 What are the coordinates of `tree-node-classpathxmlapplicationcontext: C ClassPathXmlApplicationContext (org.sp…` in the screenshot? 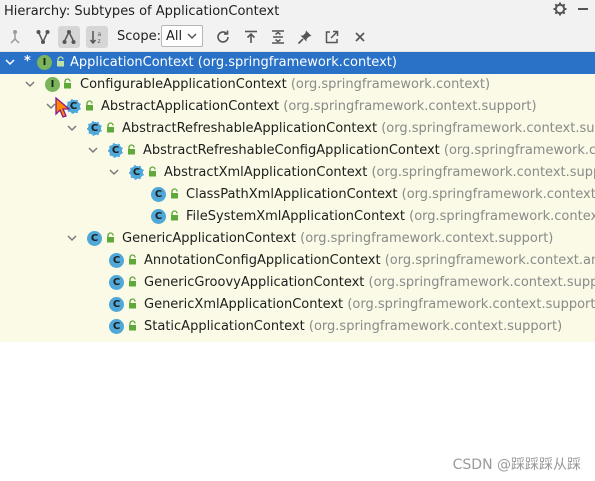 It's located at (297, 195).